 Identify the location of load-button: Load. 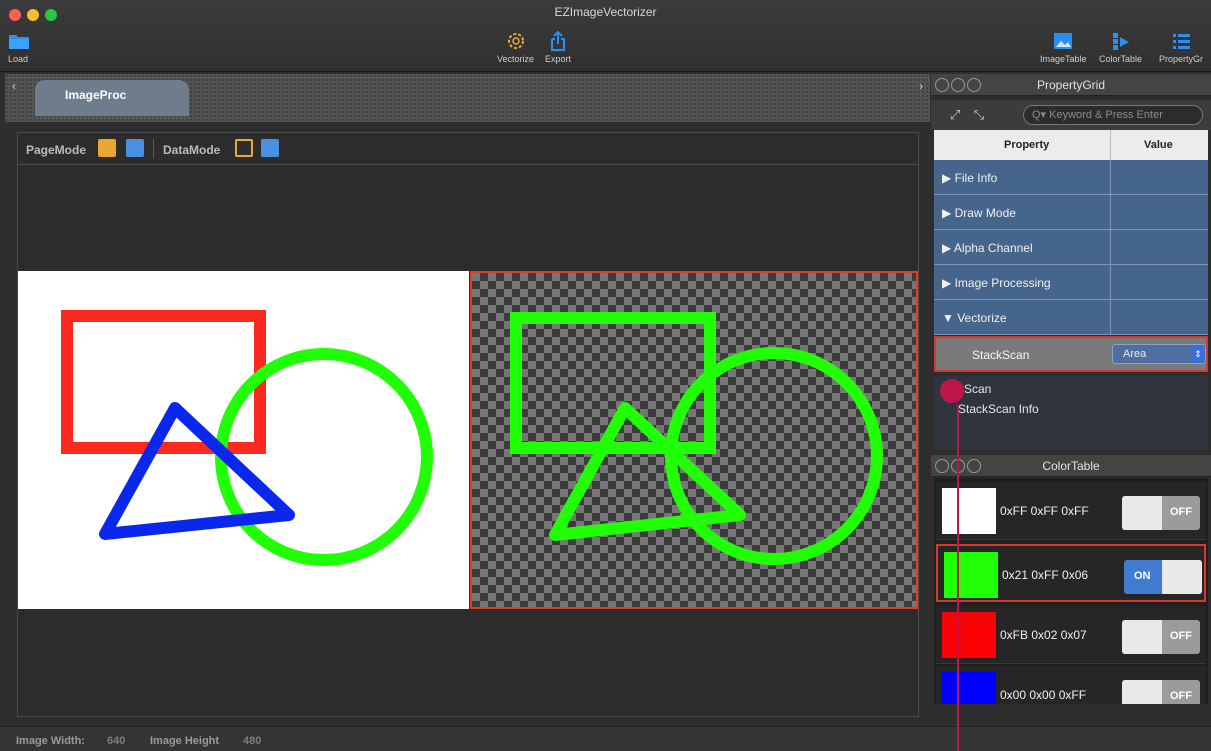
(19, 47).